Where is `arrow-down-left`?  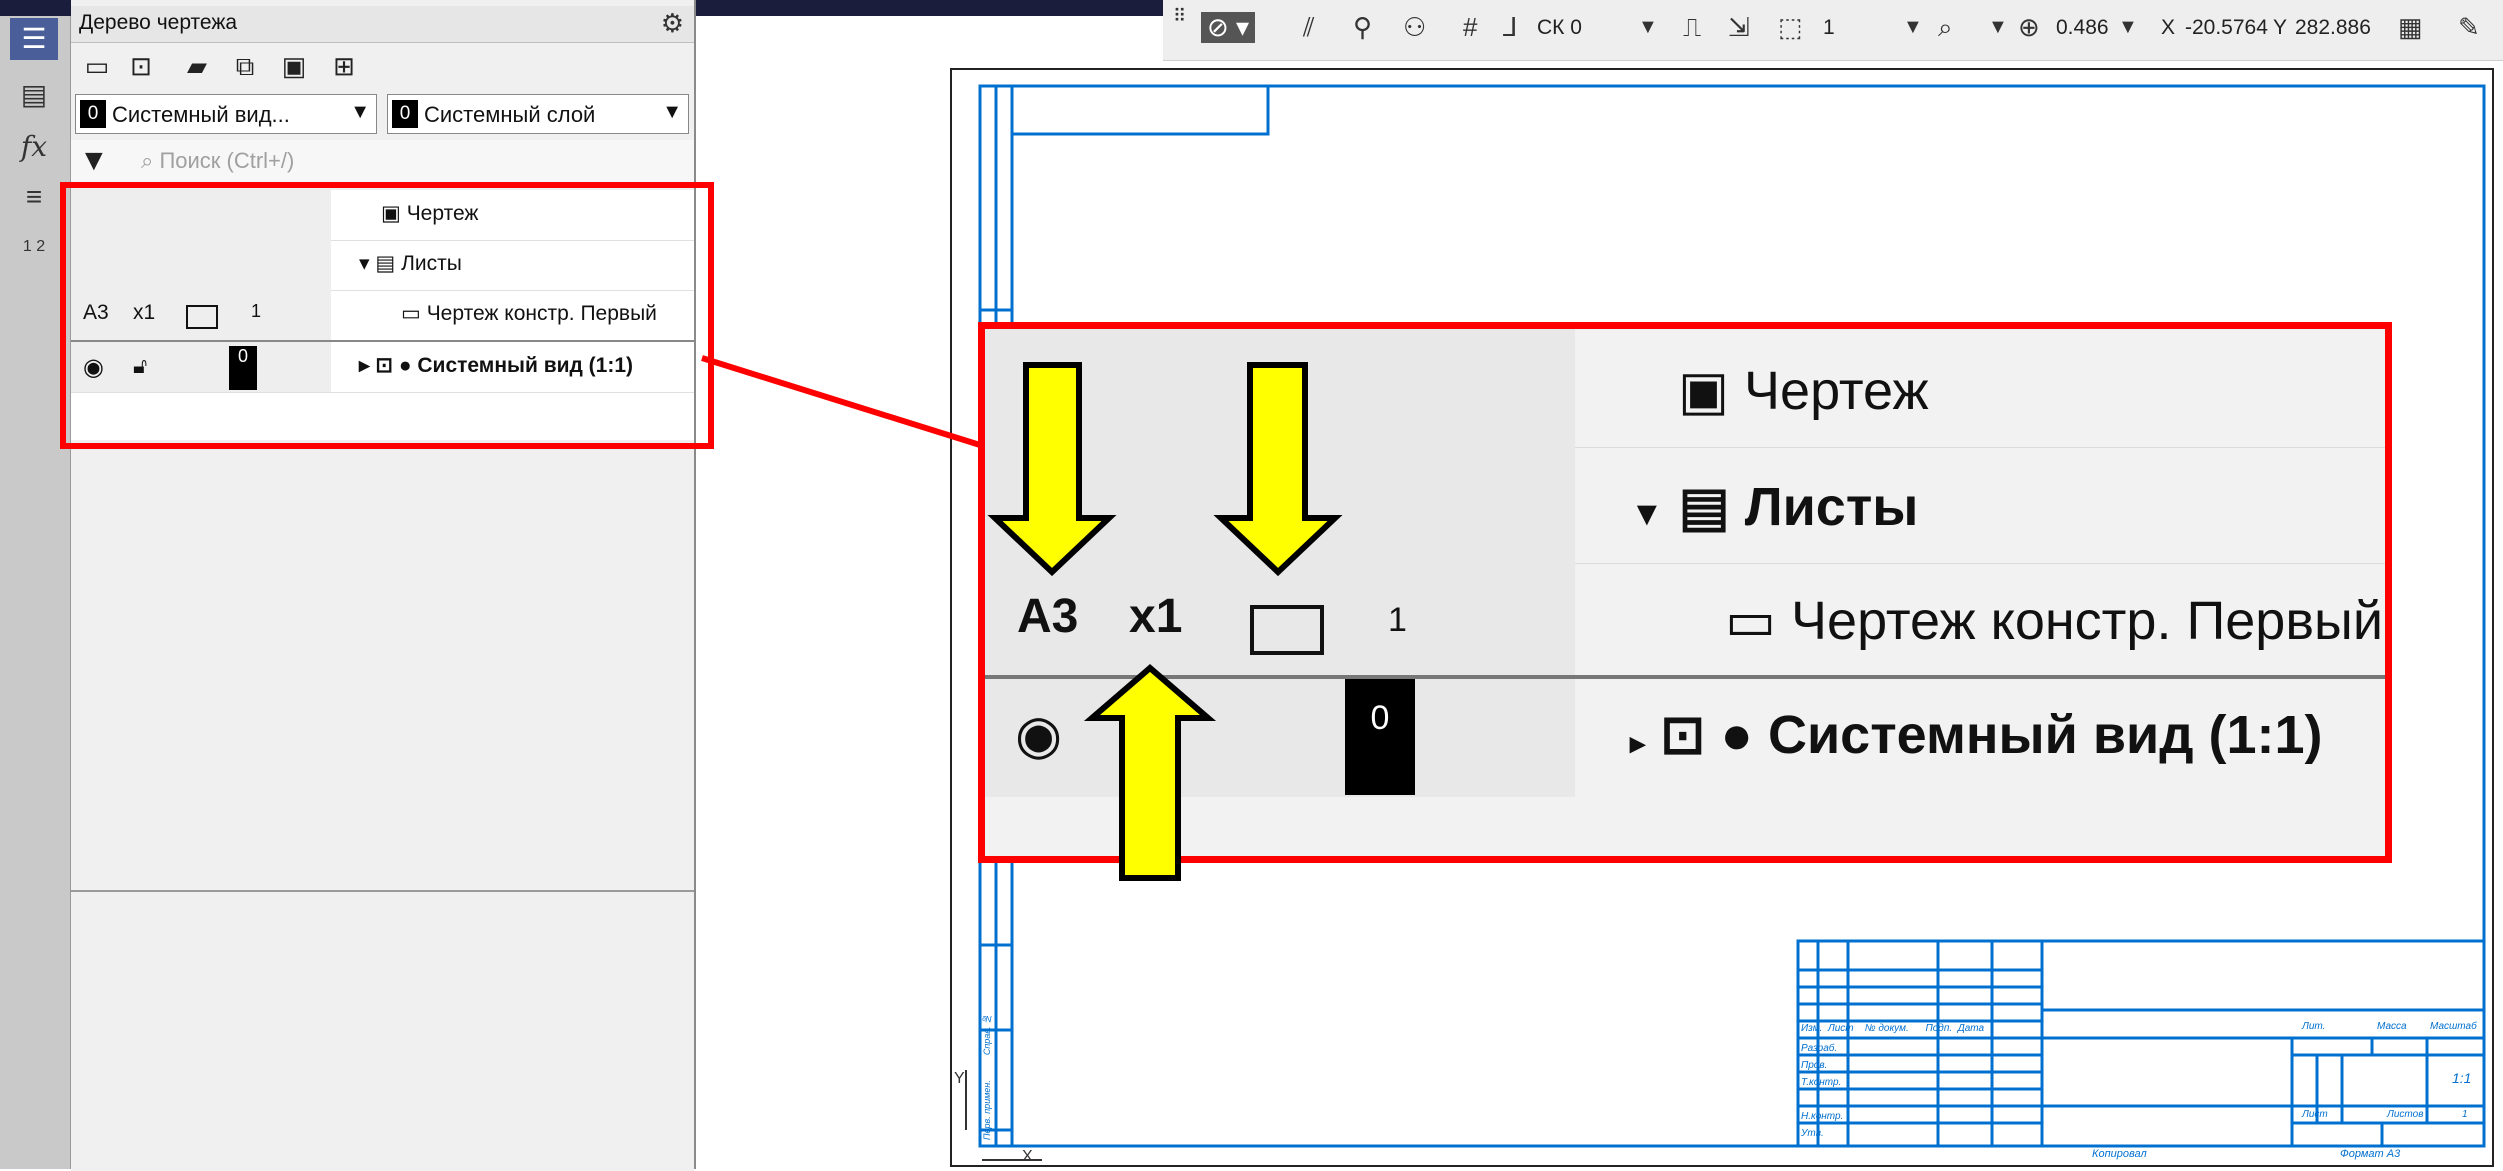
arrow-down-left is located at coordinates (1052, 469).